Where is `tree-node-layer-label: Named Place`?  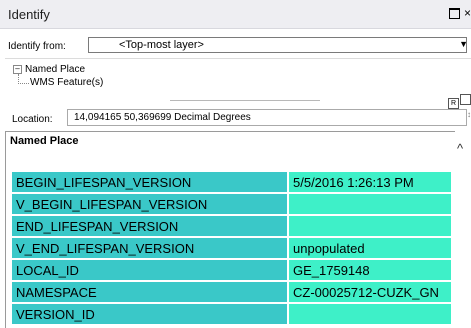
tree-node-layer-label: Named Place is located at coordinates (55, 69).